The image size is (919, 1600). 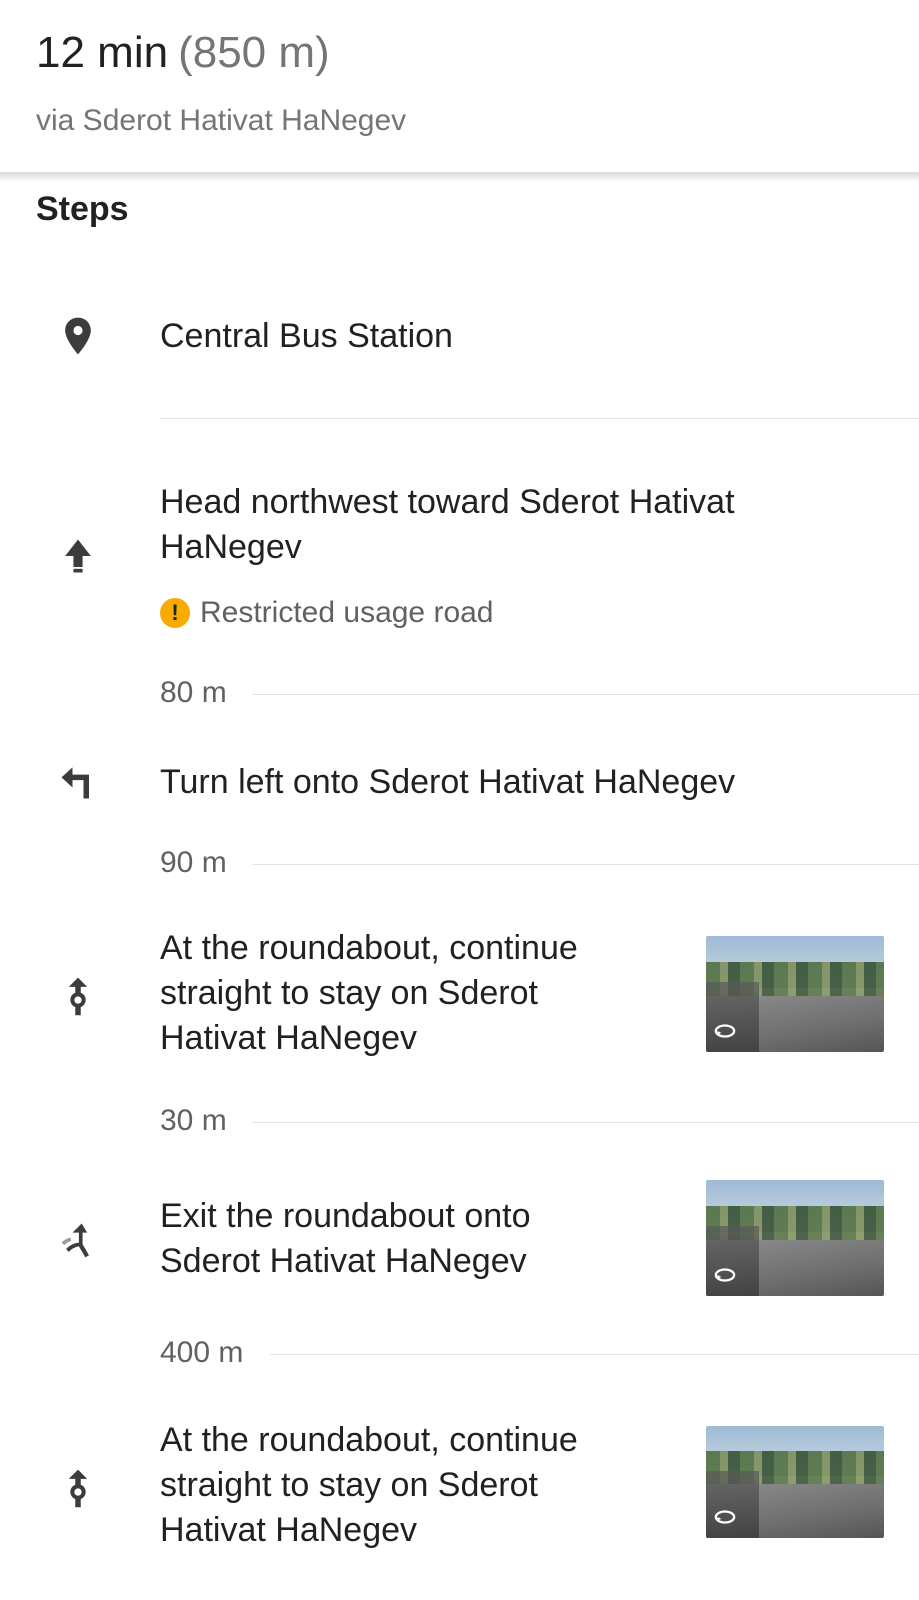 What do you see at coordinates (78, 1240) in the screenshot?
I see `roundabout-exit-icon` at bounding box center [78, 1240].